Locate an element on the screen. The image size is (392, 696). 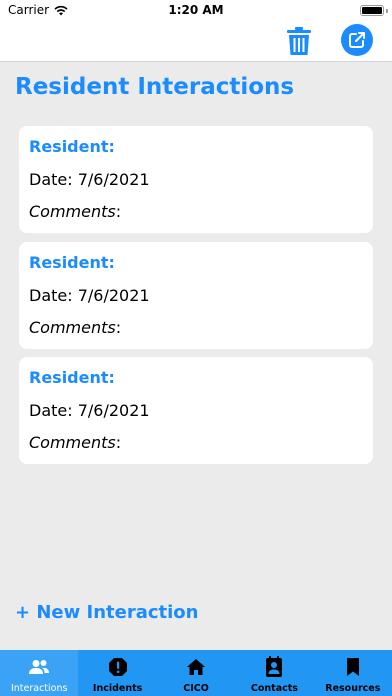
status-bar: Carrier 1:20 AM is located at coordinates (196, 10).